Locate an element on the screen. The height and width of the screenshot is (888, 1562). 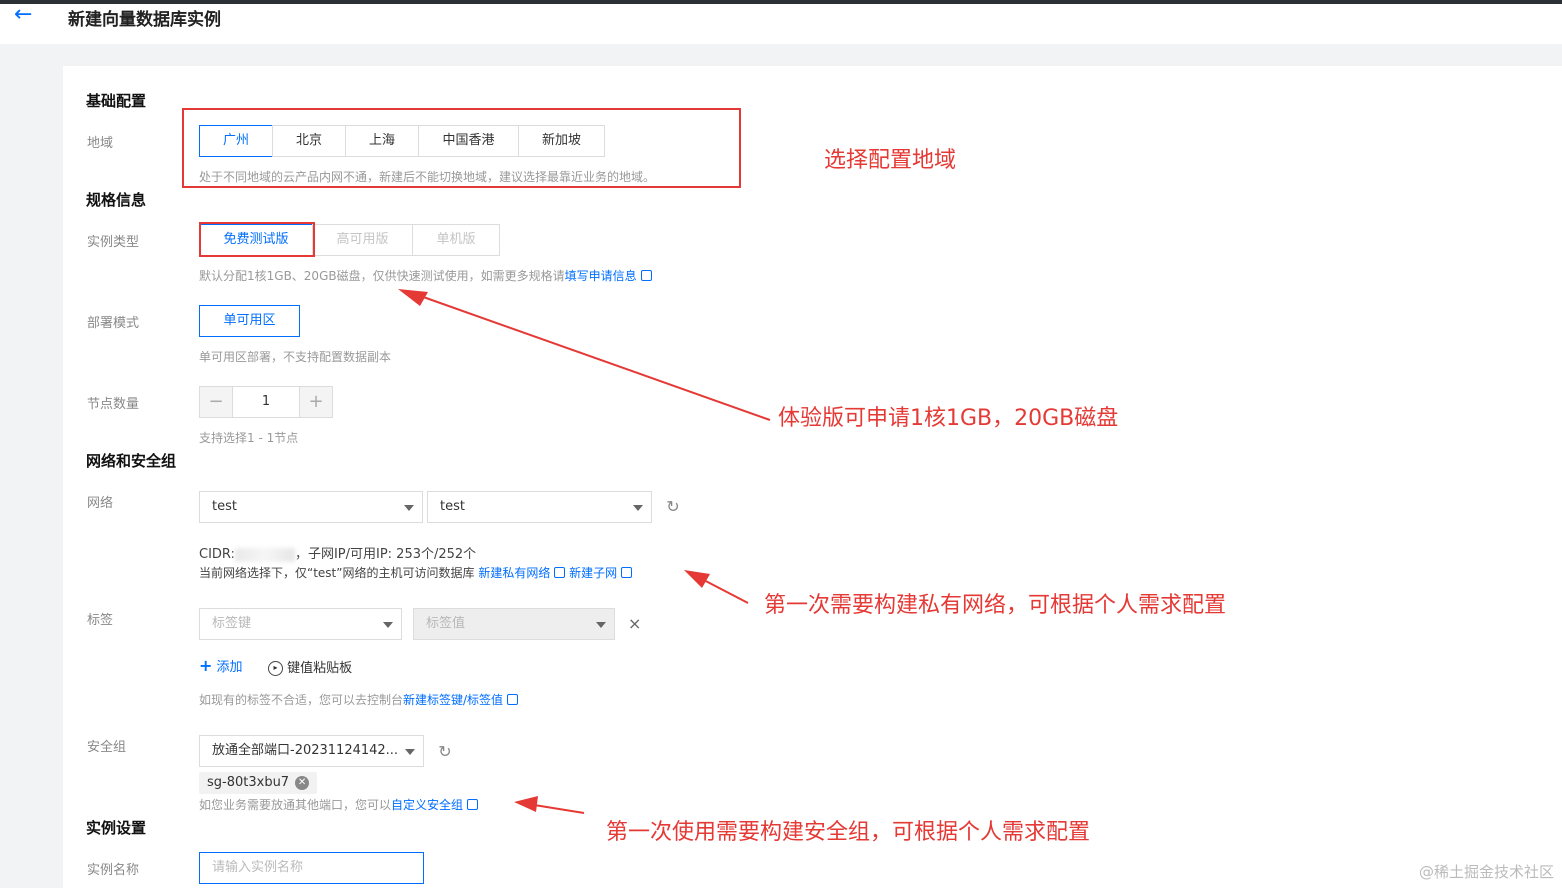
remove-tag-icon: × is located at coordinates (634, 623).